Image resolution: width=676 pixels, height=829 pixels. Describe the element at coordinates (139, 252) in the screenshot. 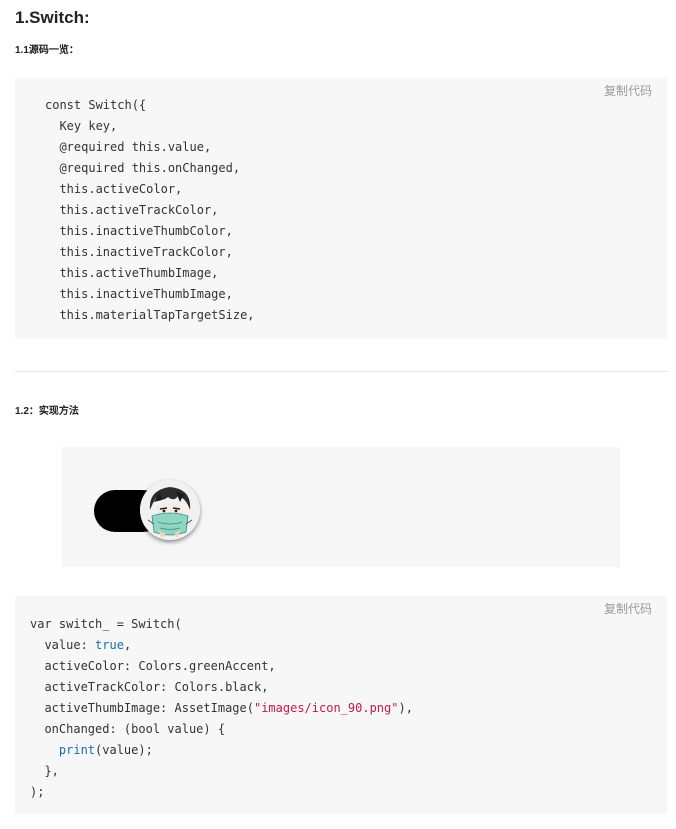

I see `code-line: this.inactiveTrackColor,` at that location.